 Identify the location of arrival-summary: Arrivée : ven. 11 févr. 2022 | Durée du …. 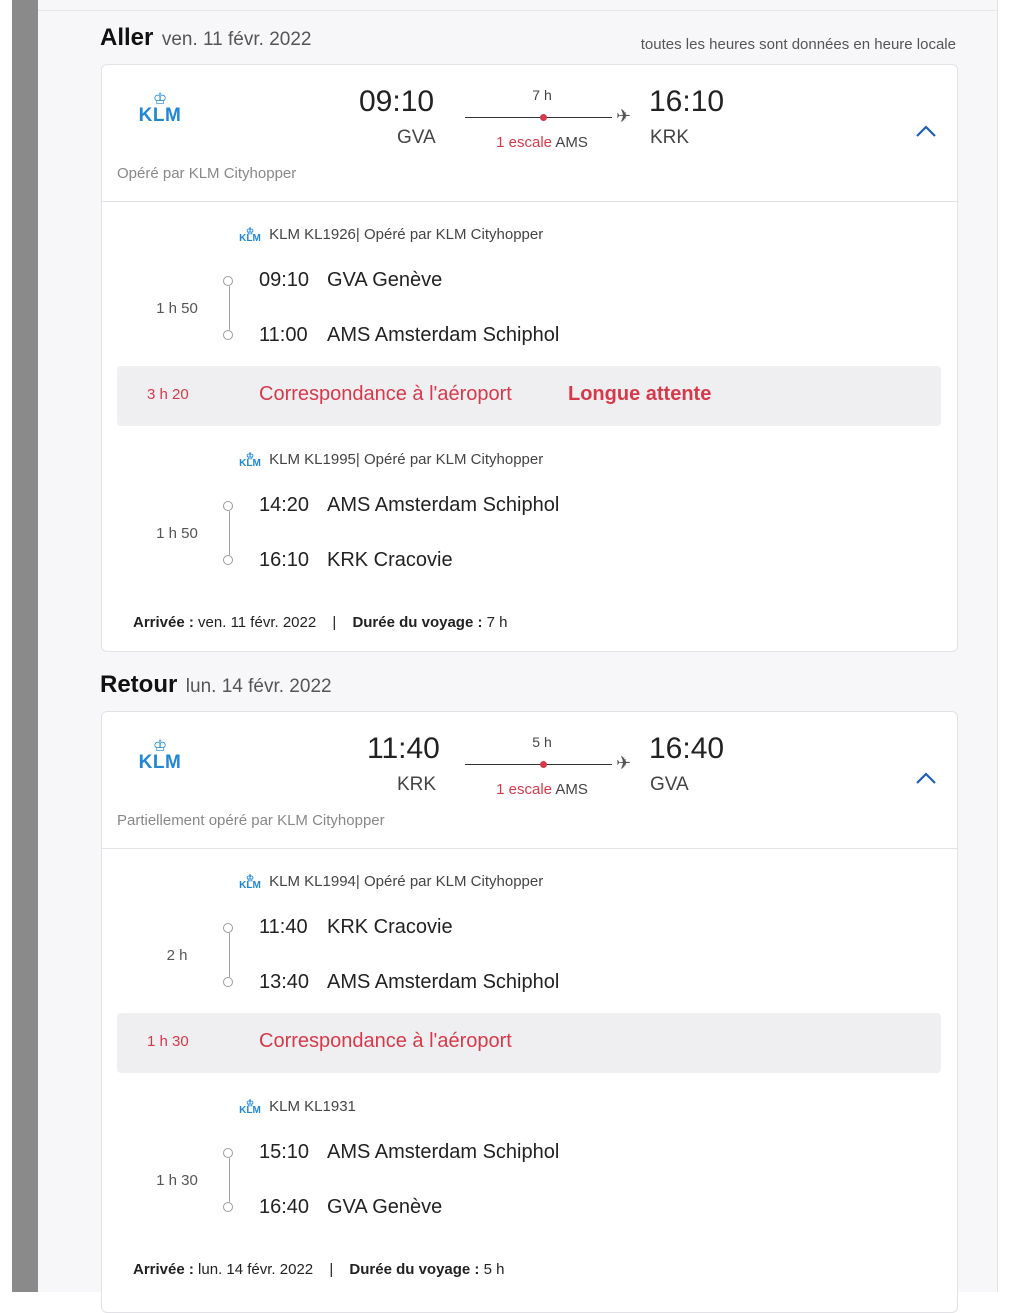
(320, 622).